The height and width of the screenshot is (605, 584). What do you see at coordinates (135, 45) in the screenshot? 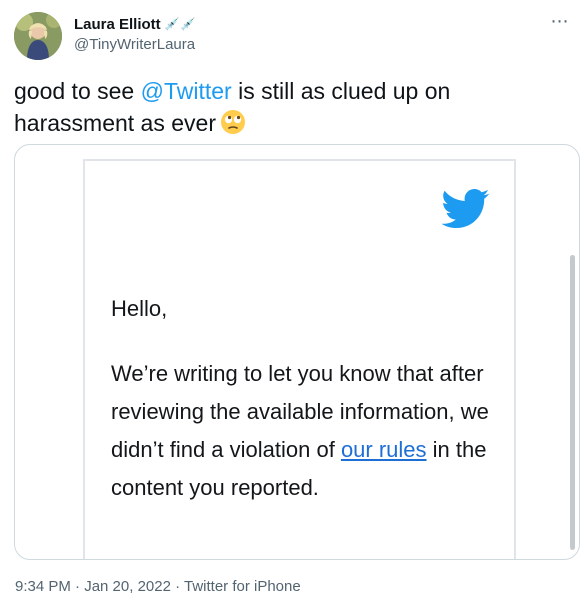
I see `handle: @TinyWriterLaura` at bounding box center [135, 45].